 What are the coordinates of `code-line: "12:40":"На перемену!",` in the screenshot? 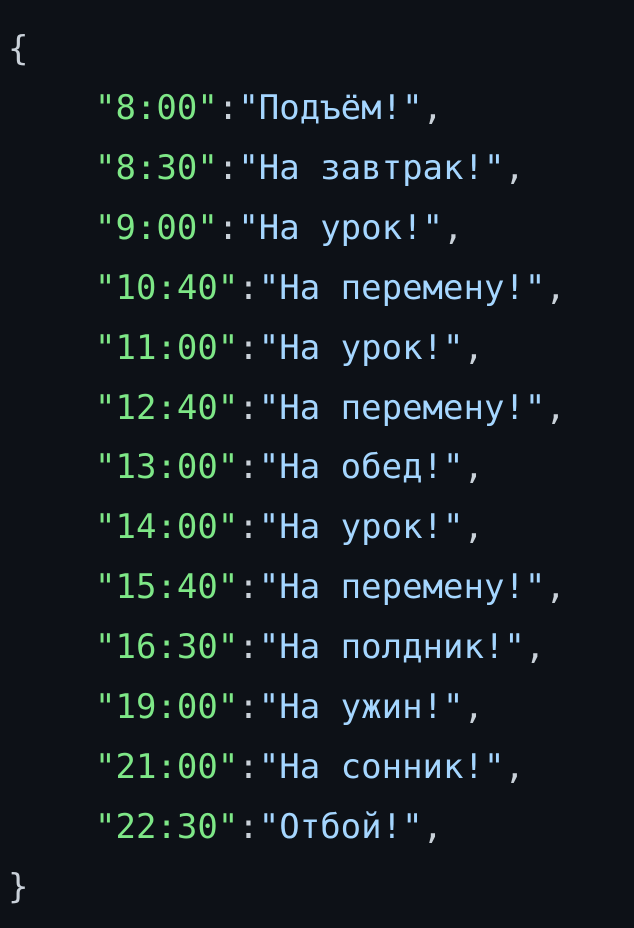 It's located at (330, 408).